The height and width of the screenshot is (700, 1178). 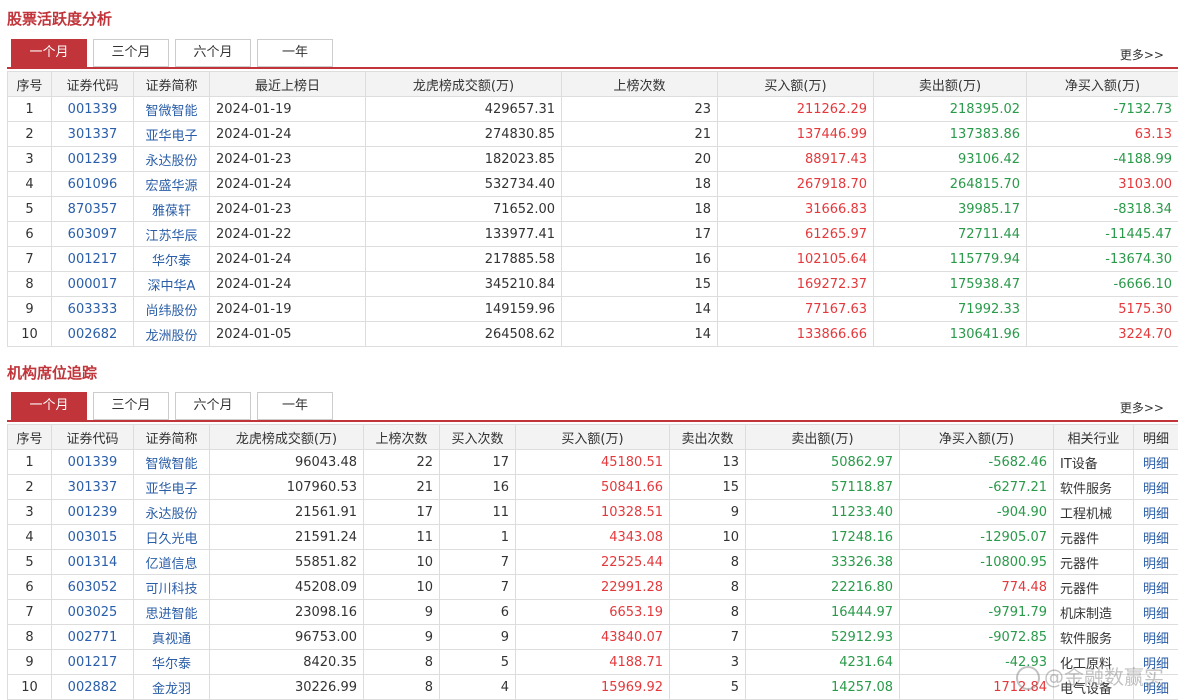 I want to click on cell-name: 可川科技, so click(x=171, y=587).